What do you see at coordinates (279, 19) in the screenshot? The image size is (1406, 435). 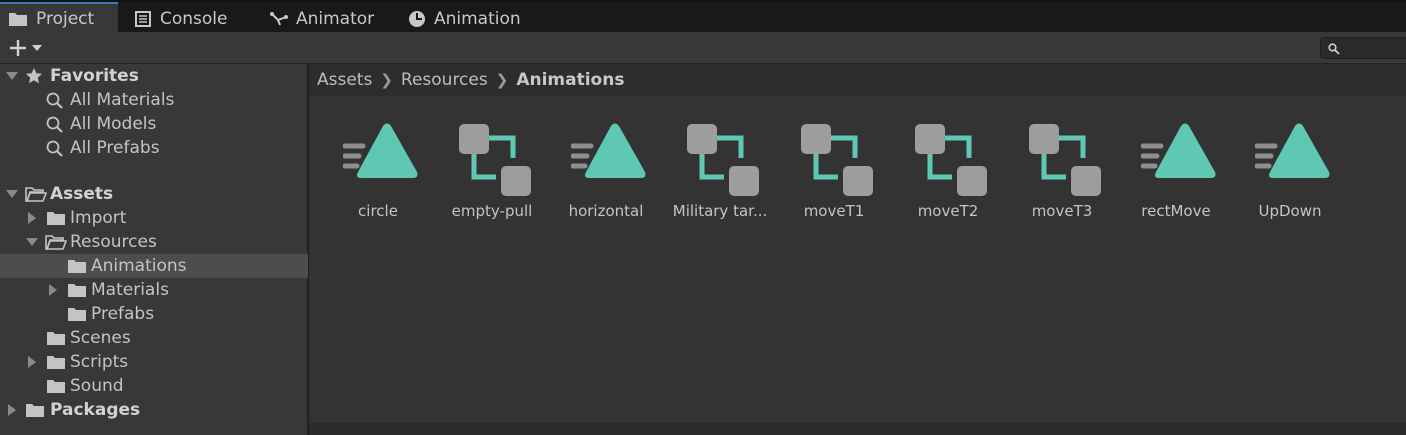 I see `animator-icon` at bounding box center [279, 19].